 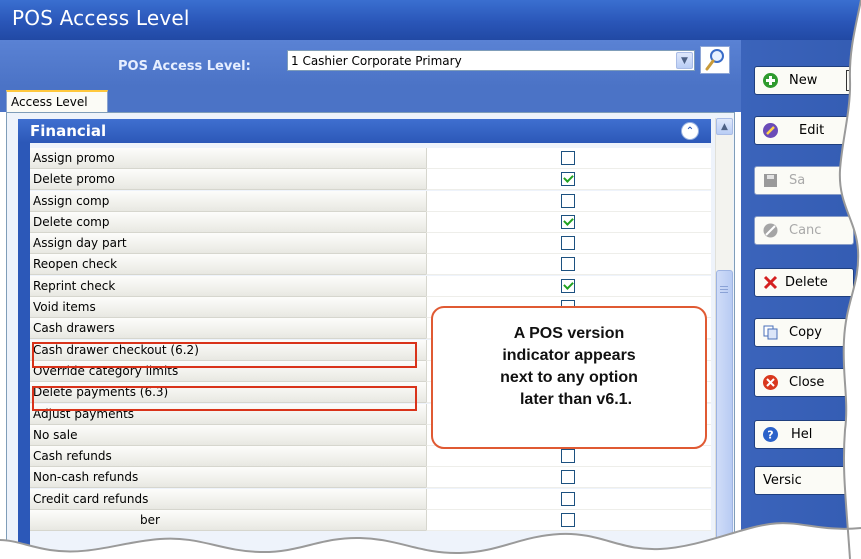 What do you see at coordinates (770, 332) in the screenshot?
I see `copy-icon` at bounding box center [770, 332].